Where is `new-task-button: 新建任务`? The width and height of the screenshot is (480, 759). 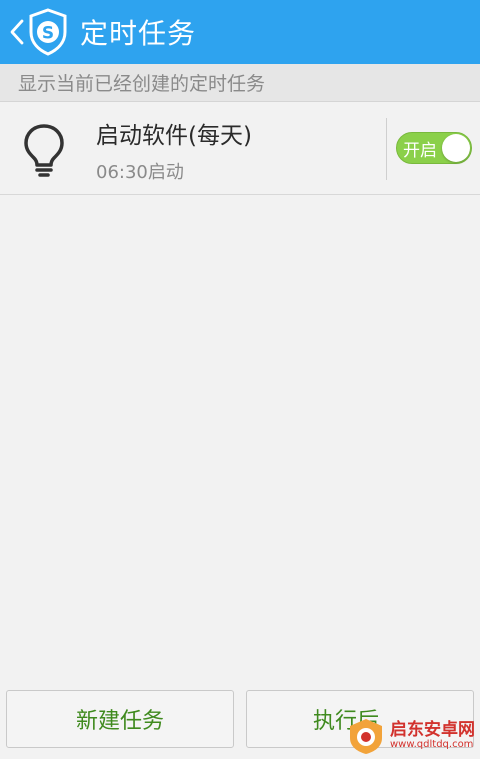
new-task-button: 新建任务 is located at coordinates (120, 719).